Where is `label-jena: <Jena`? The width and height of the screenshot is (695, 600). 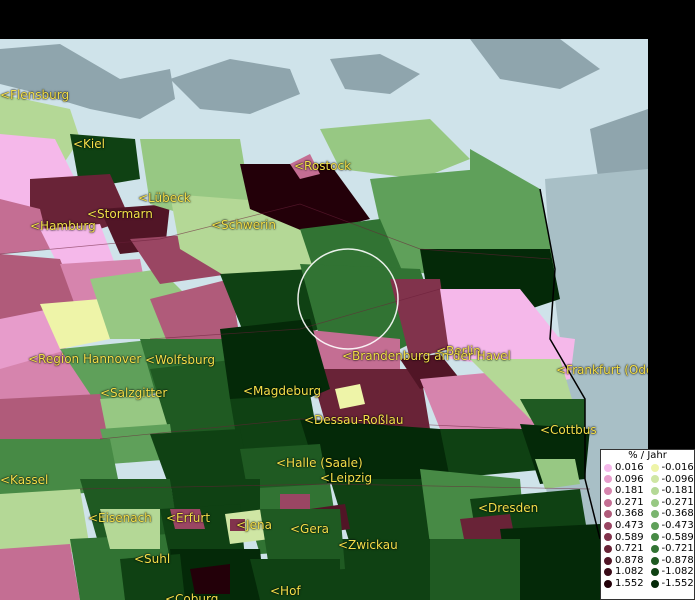
label-jena: <Jena is located at coordinates (254, 525).